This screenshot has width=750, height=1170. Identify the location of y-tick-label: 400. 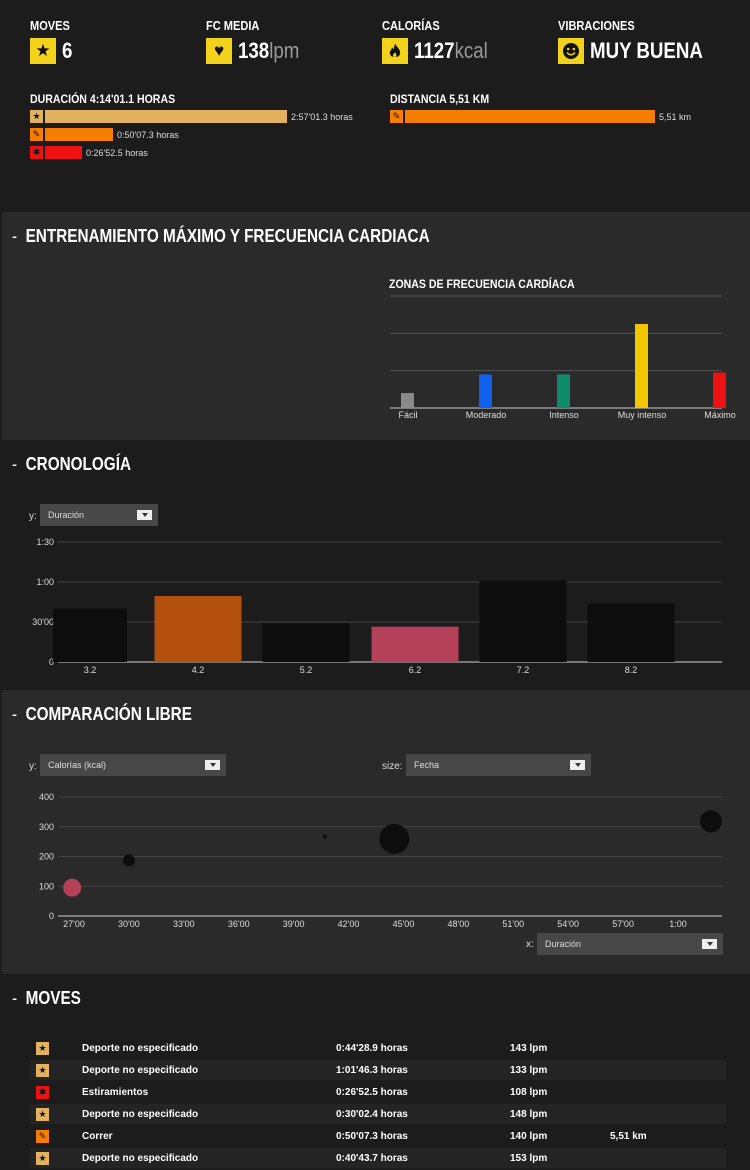
(46, 797).